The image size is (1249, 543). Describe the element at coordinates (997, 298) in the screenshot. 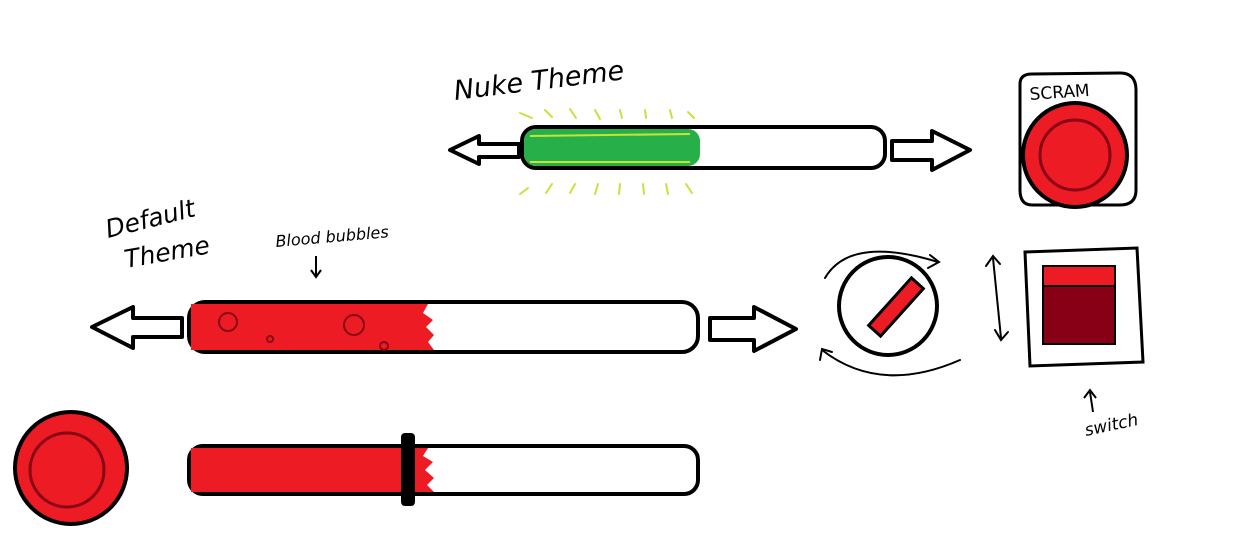

I see `vertical-double-arrow-icon` at that location.